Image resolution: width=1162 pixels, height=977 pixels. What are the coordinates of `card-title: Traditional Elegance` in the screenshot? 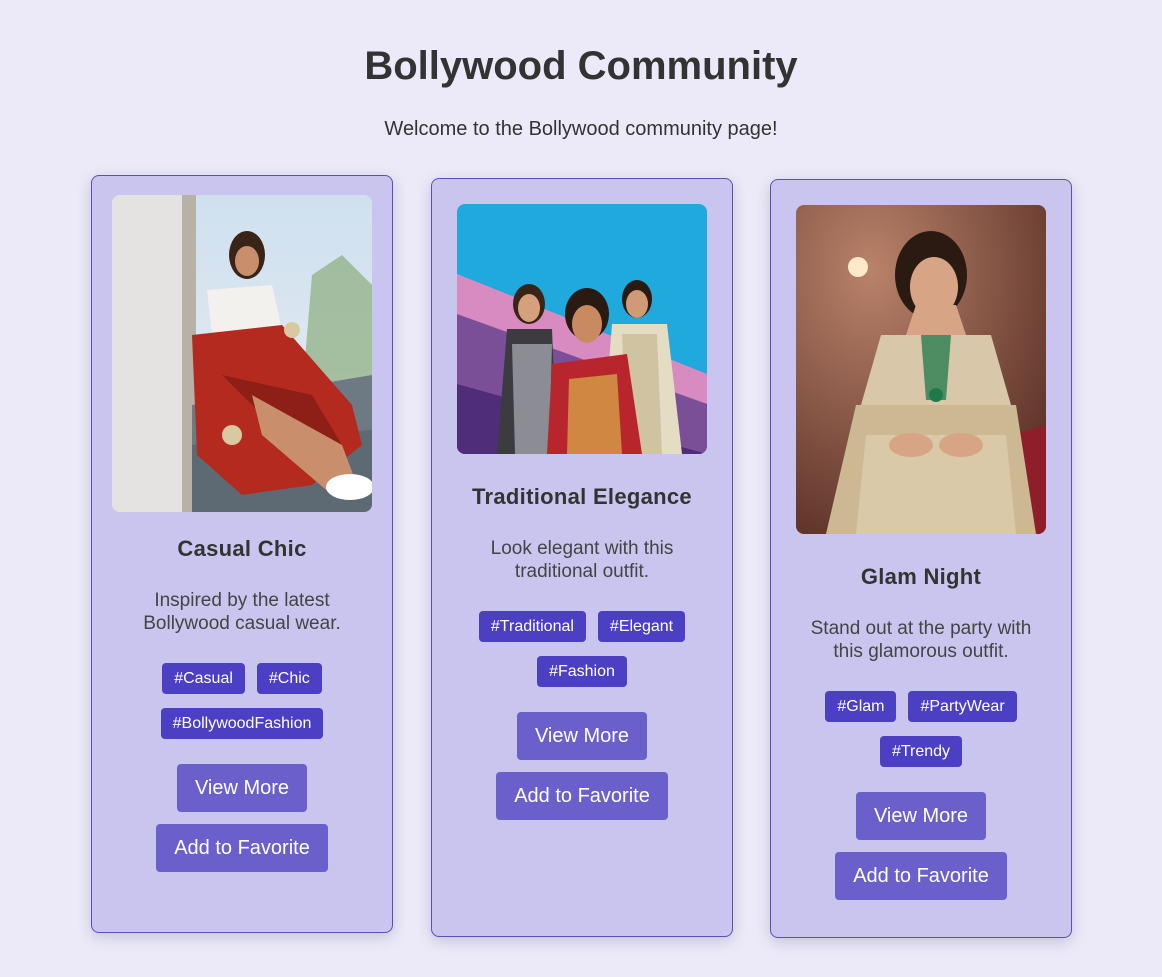 It's located at (582, 496).